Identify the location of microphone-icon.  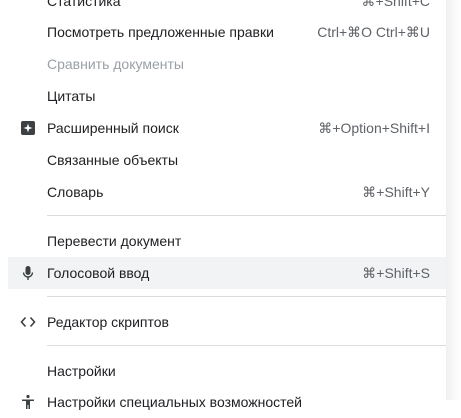
(28, 273).